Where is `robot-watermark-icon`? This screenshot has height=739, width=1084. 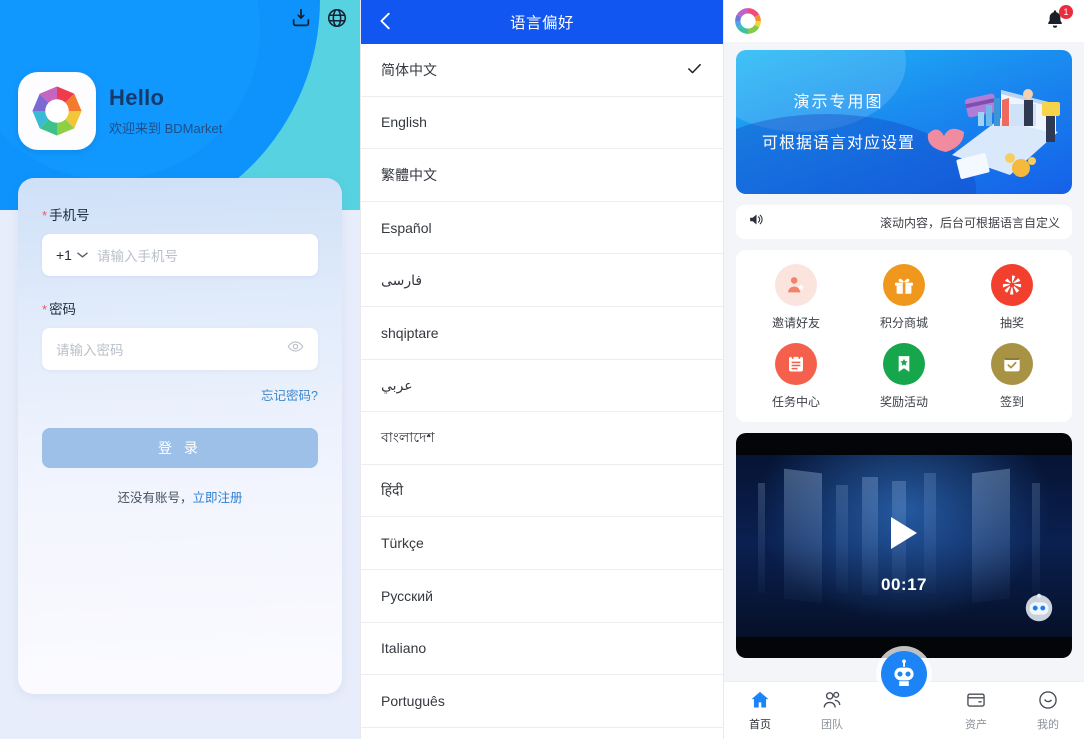
robot-watermark-icon is located at coordinates (1039, 607).